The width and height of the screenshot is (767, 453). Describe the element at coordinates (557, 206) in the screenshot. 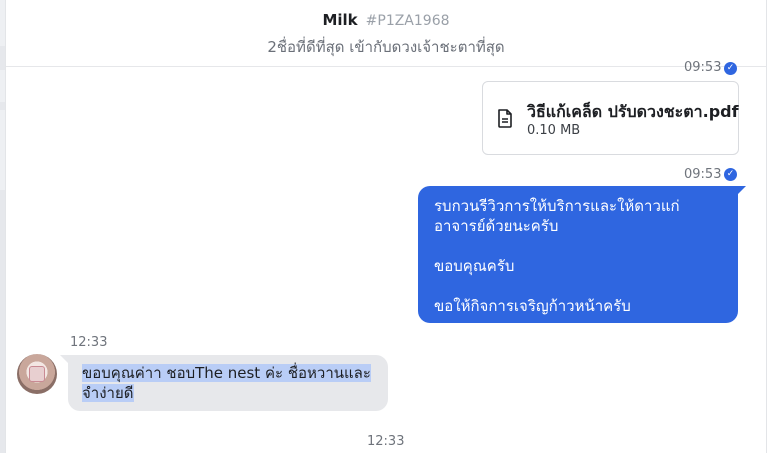

I see `message-line: รบกวนรีวิวการให้บริการและให้ดาวแก่` at that location.